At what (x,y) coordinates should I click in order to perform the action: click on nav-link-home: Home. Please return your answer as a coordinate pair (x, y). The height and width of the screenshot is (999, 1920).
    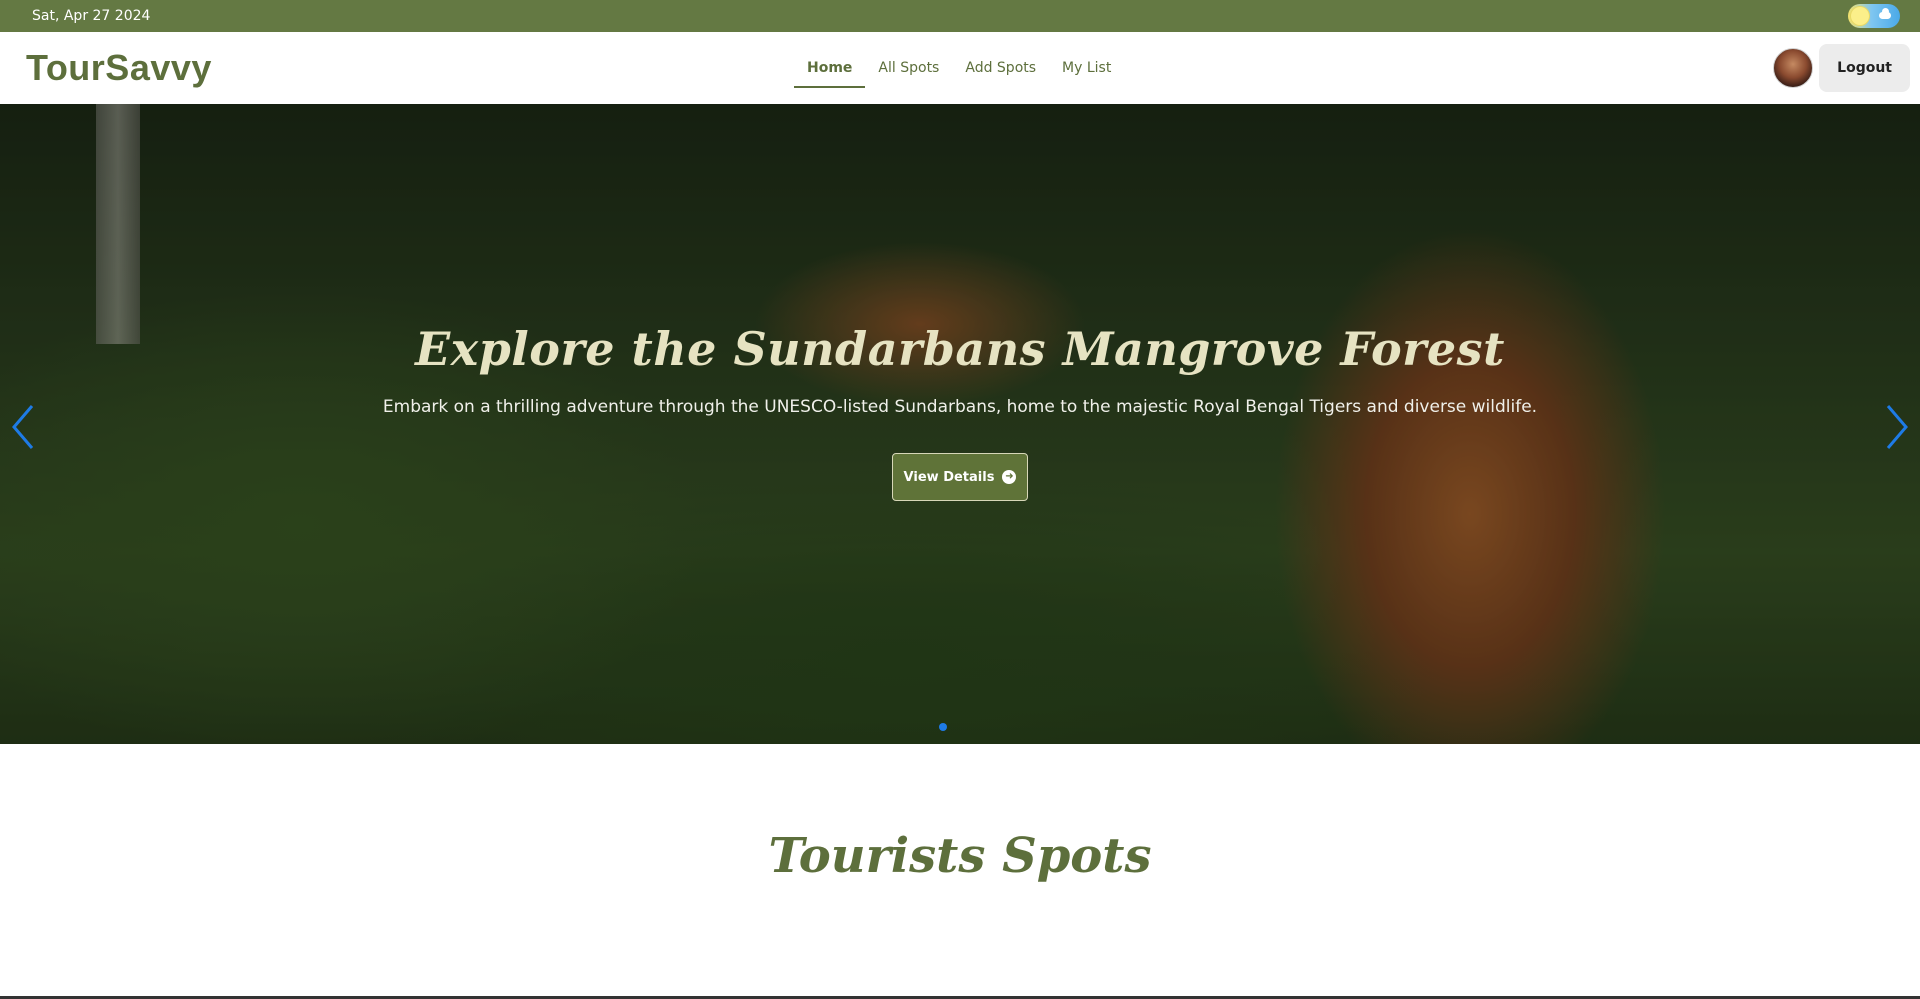
    Looking at the image, I should click on (830, 68).